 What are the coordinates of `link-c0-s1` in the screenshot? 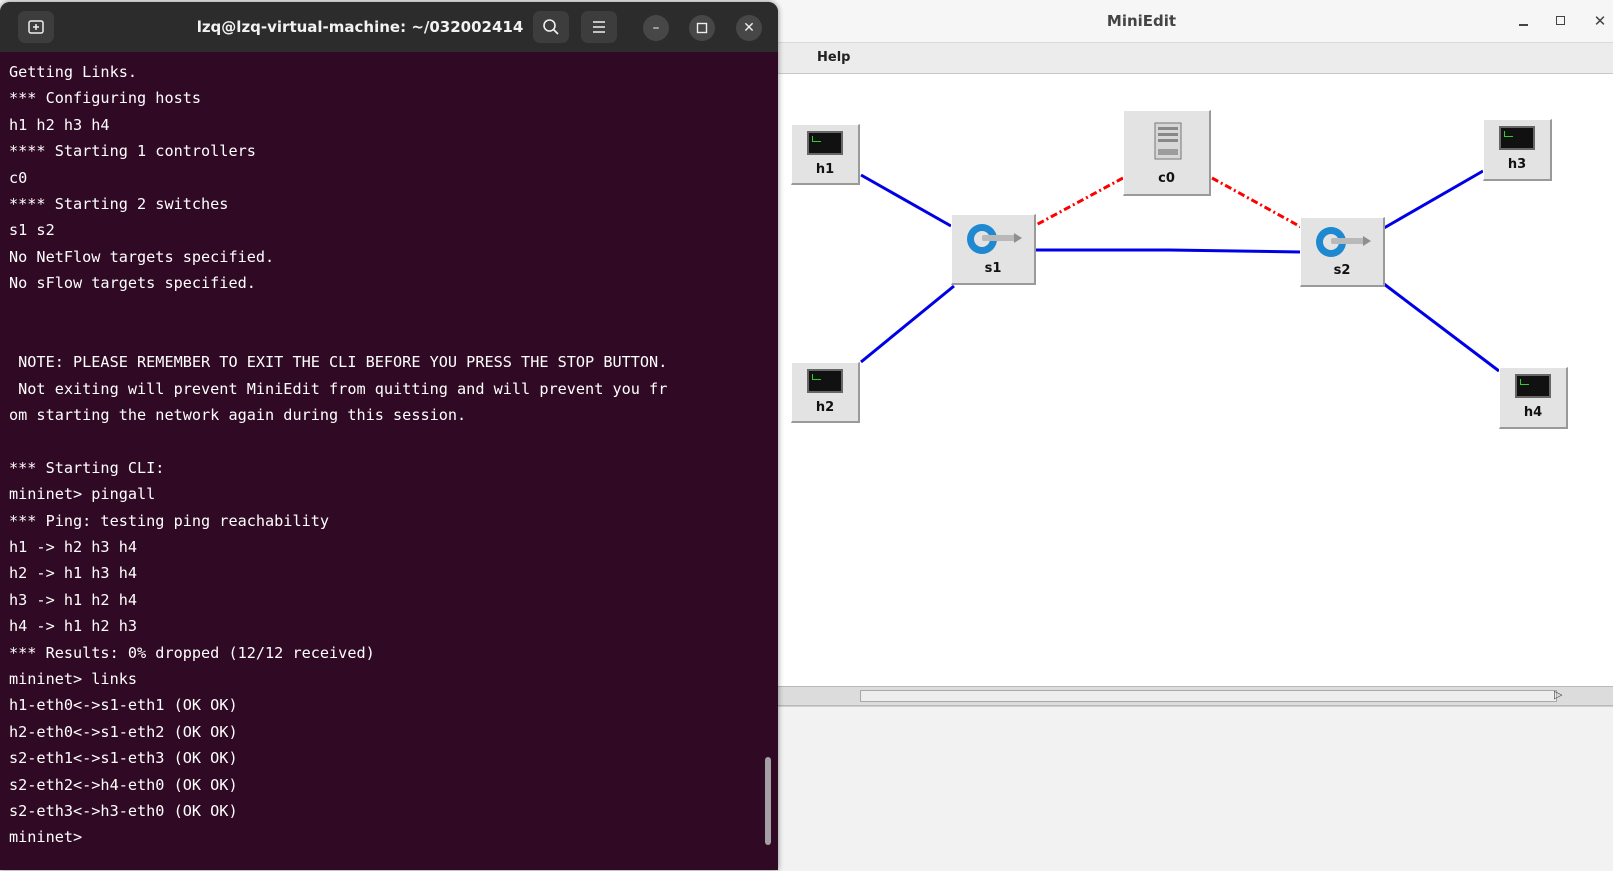 It's located at (1079, 201).